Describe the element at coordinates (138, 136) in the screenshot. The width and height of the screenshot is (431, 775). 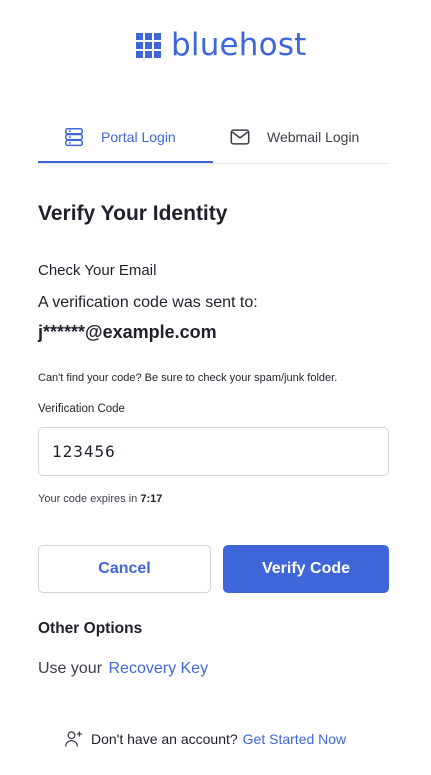
I see `tab-portal-login-label: Portal Login` at that location.